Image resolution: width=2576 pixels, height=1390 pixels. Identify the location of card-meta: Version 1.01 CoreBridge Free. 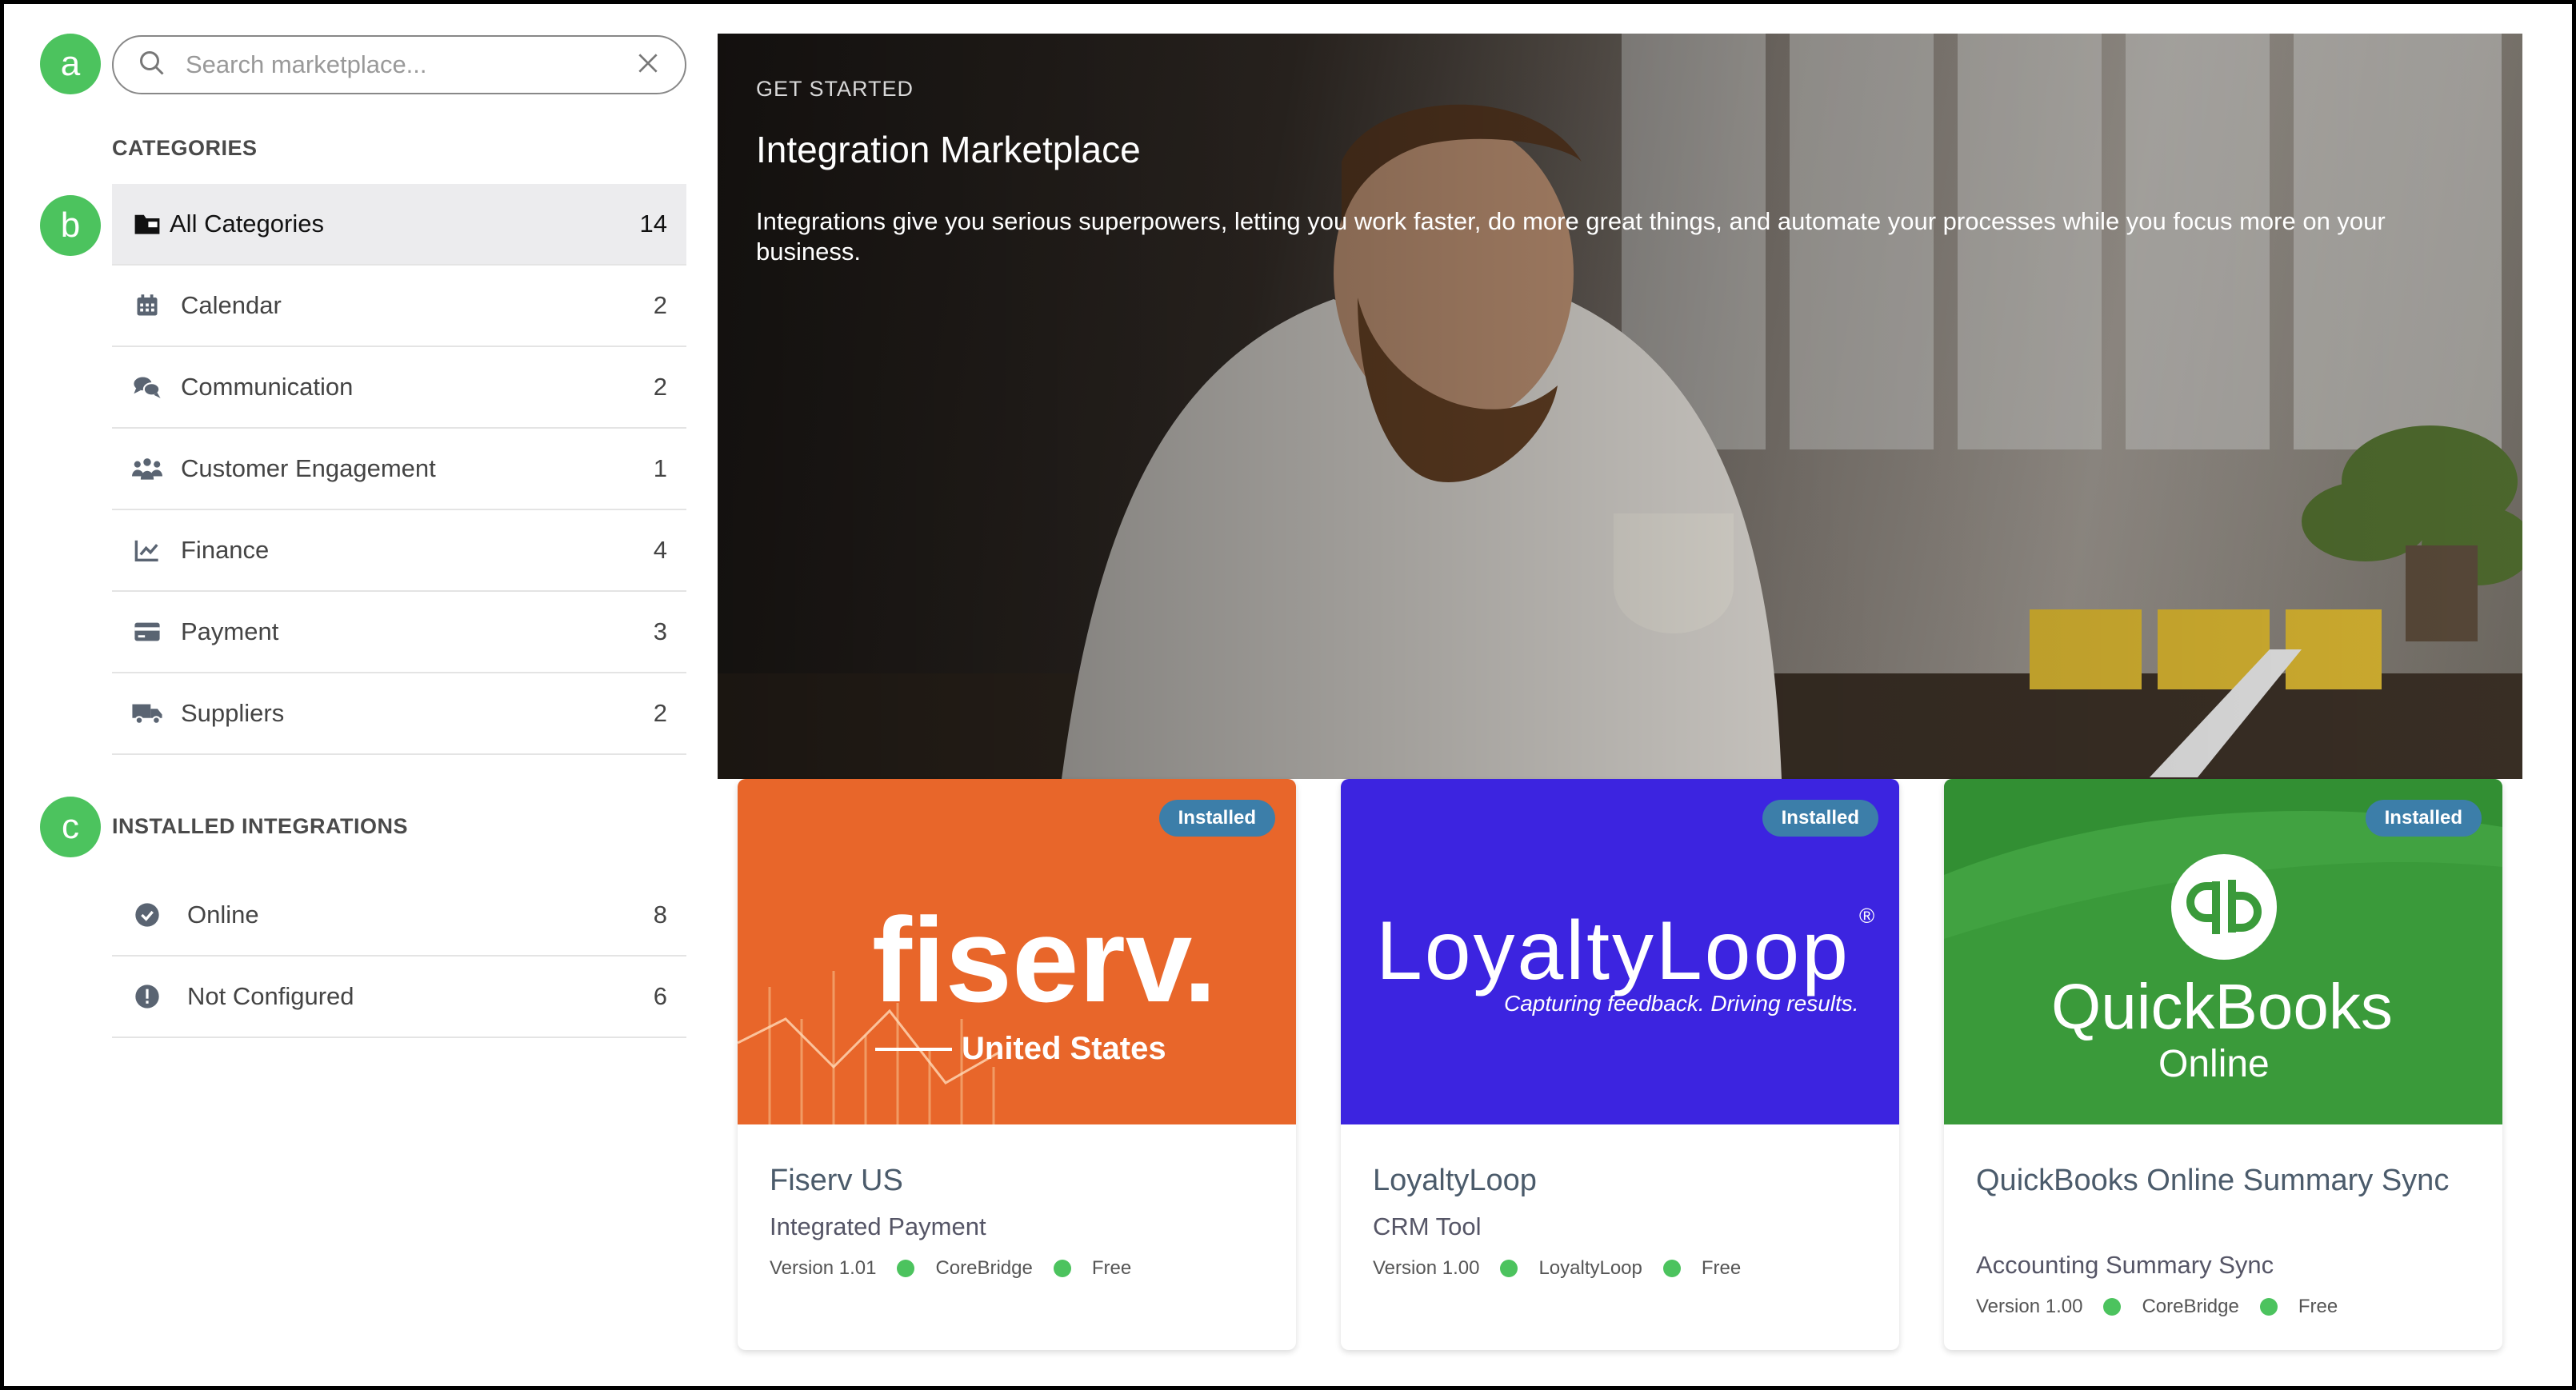
(950, 1269).